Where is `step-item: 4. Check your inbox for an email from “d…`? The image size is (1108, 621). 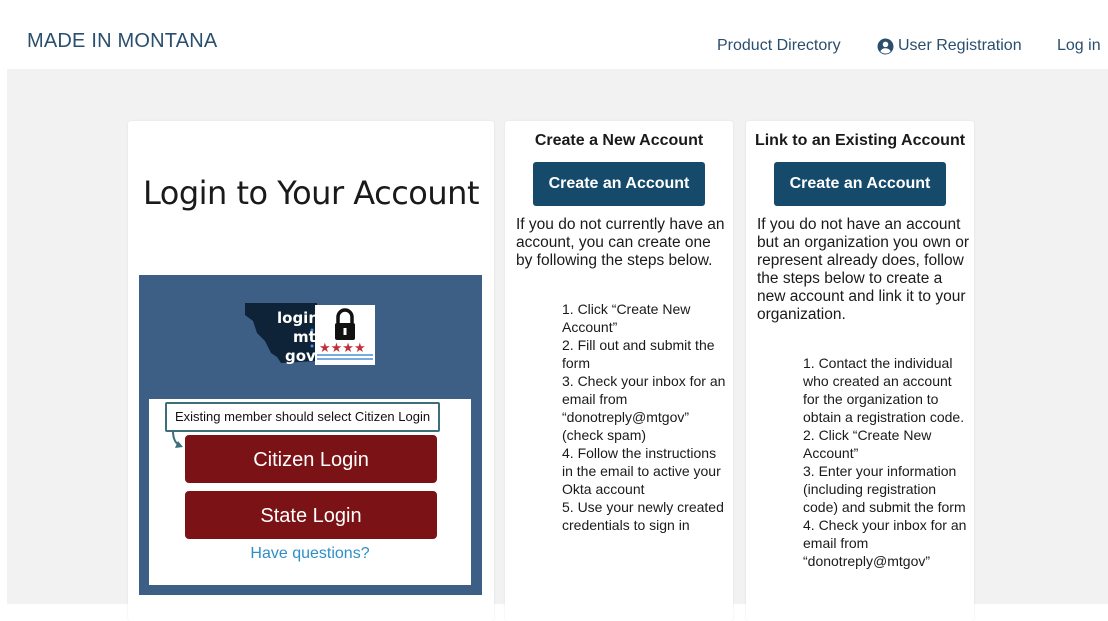 step-item: 4. Check your inbox for an email from “d… is located at coordinates (885, 543).